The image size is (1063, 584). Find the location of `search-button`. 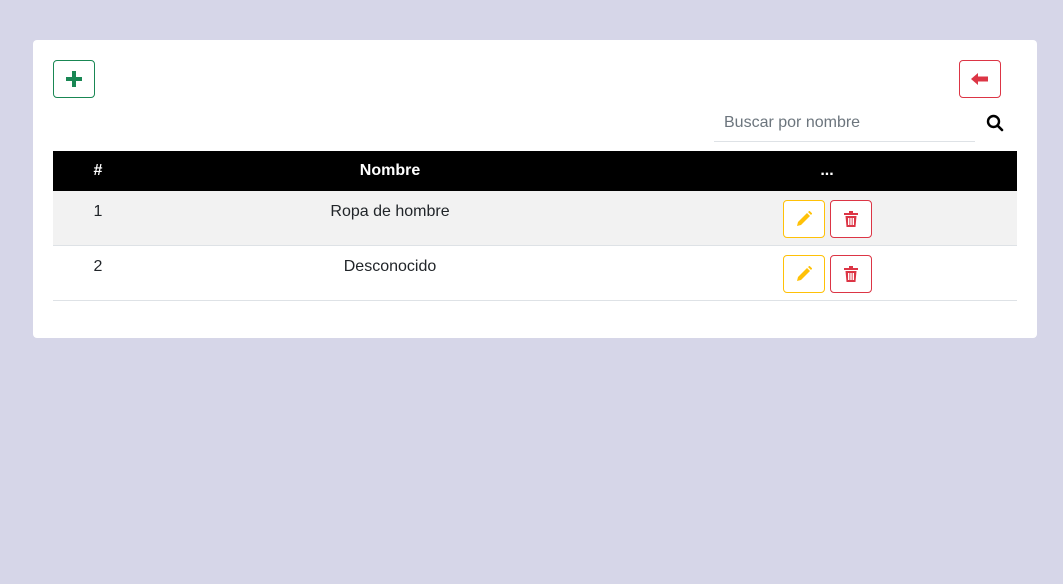

search-button is located at coordinates (995, 123).